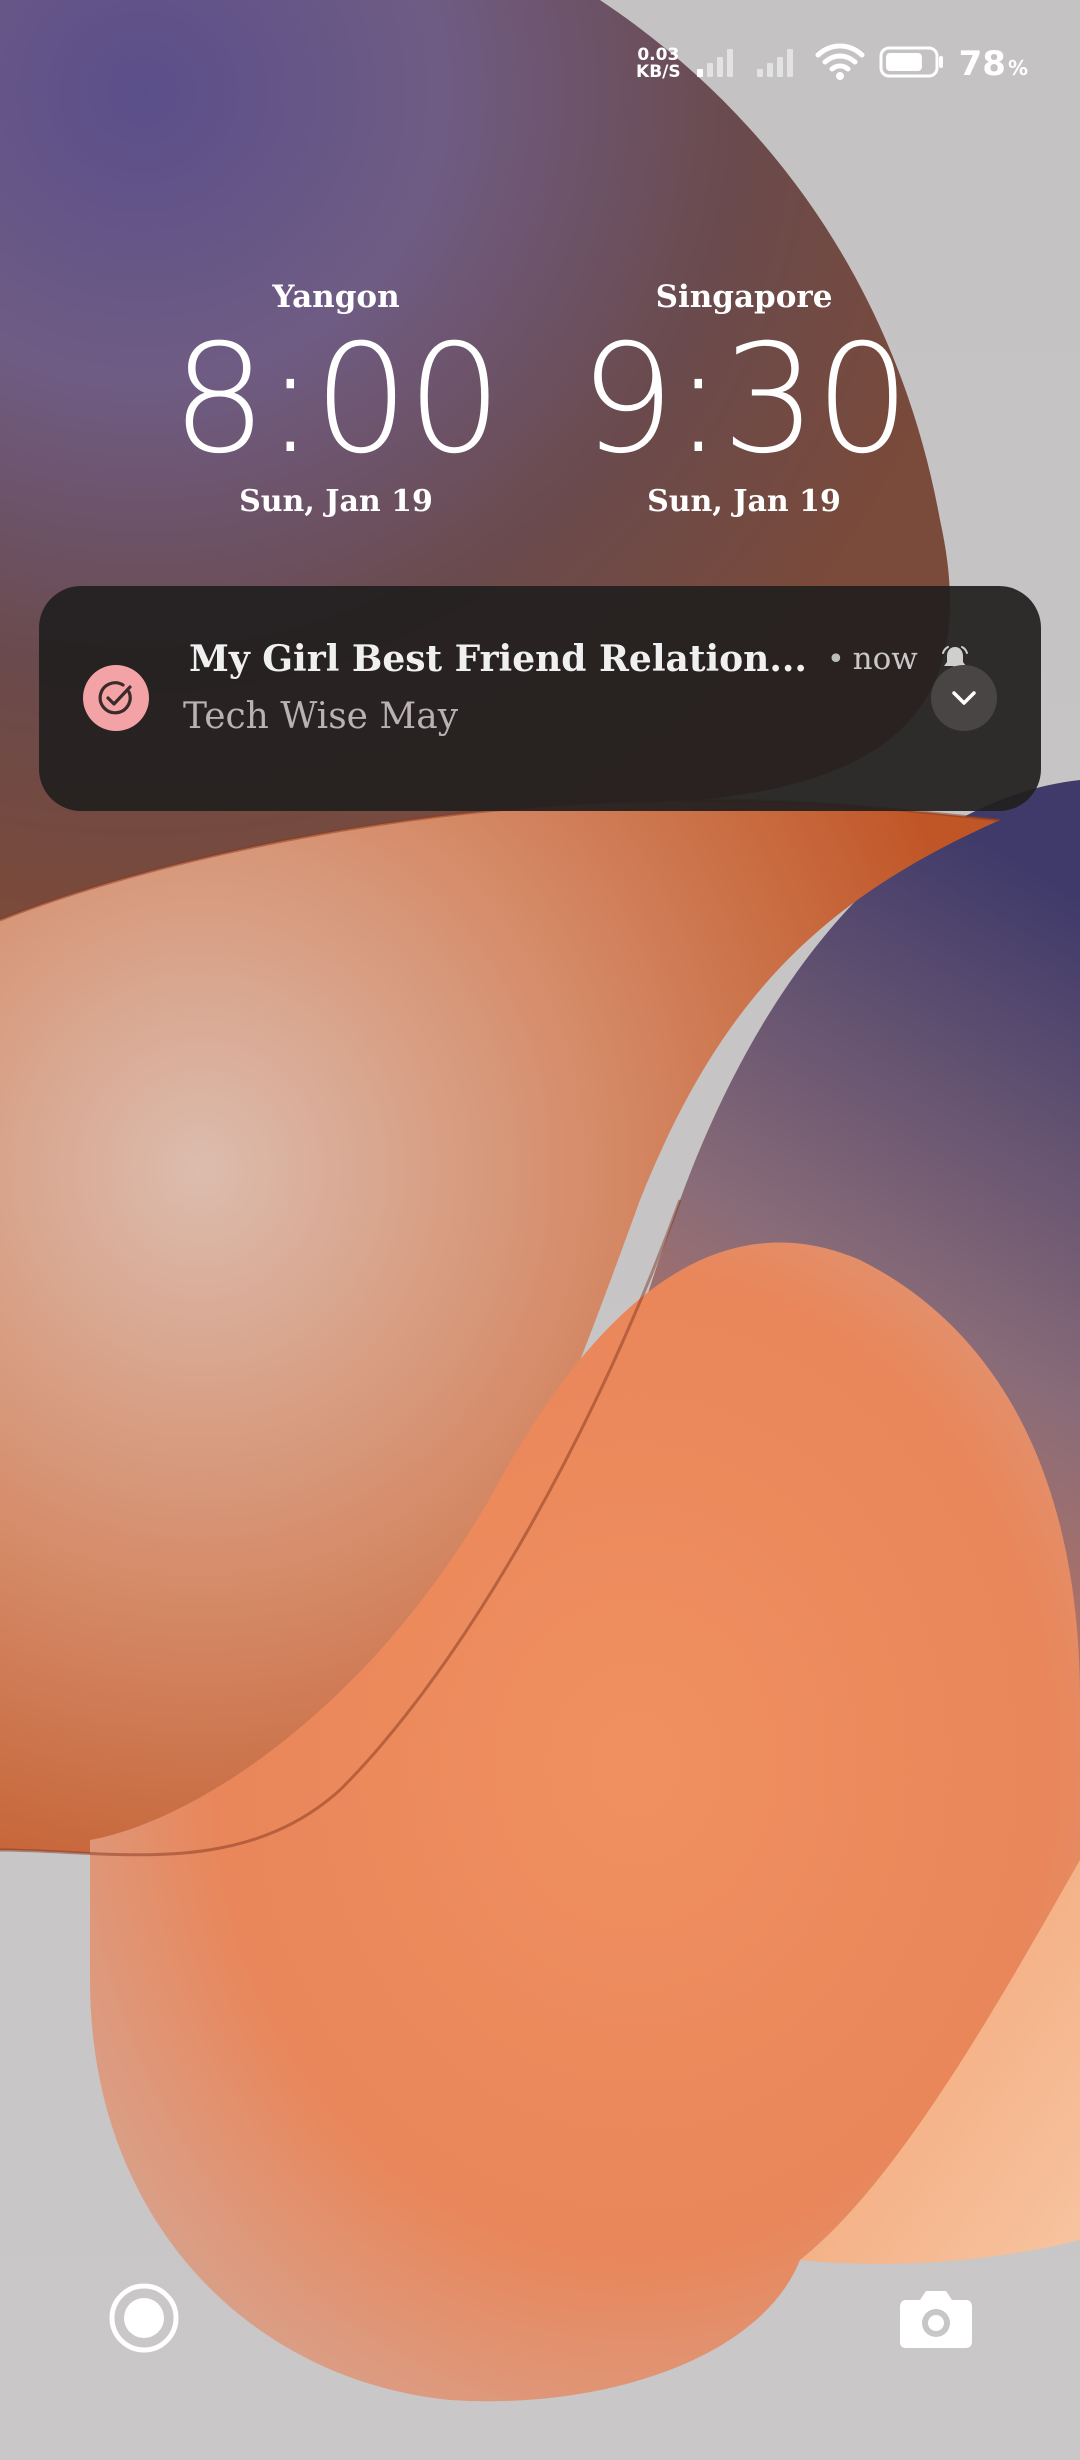 This screenshot has width=1080, height=2460. Describe the element at coordinates (336, 297) in the screenshot. I see `clock-city: Yangon` at that location.